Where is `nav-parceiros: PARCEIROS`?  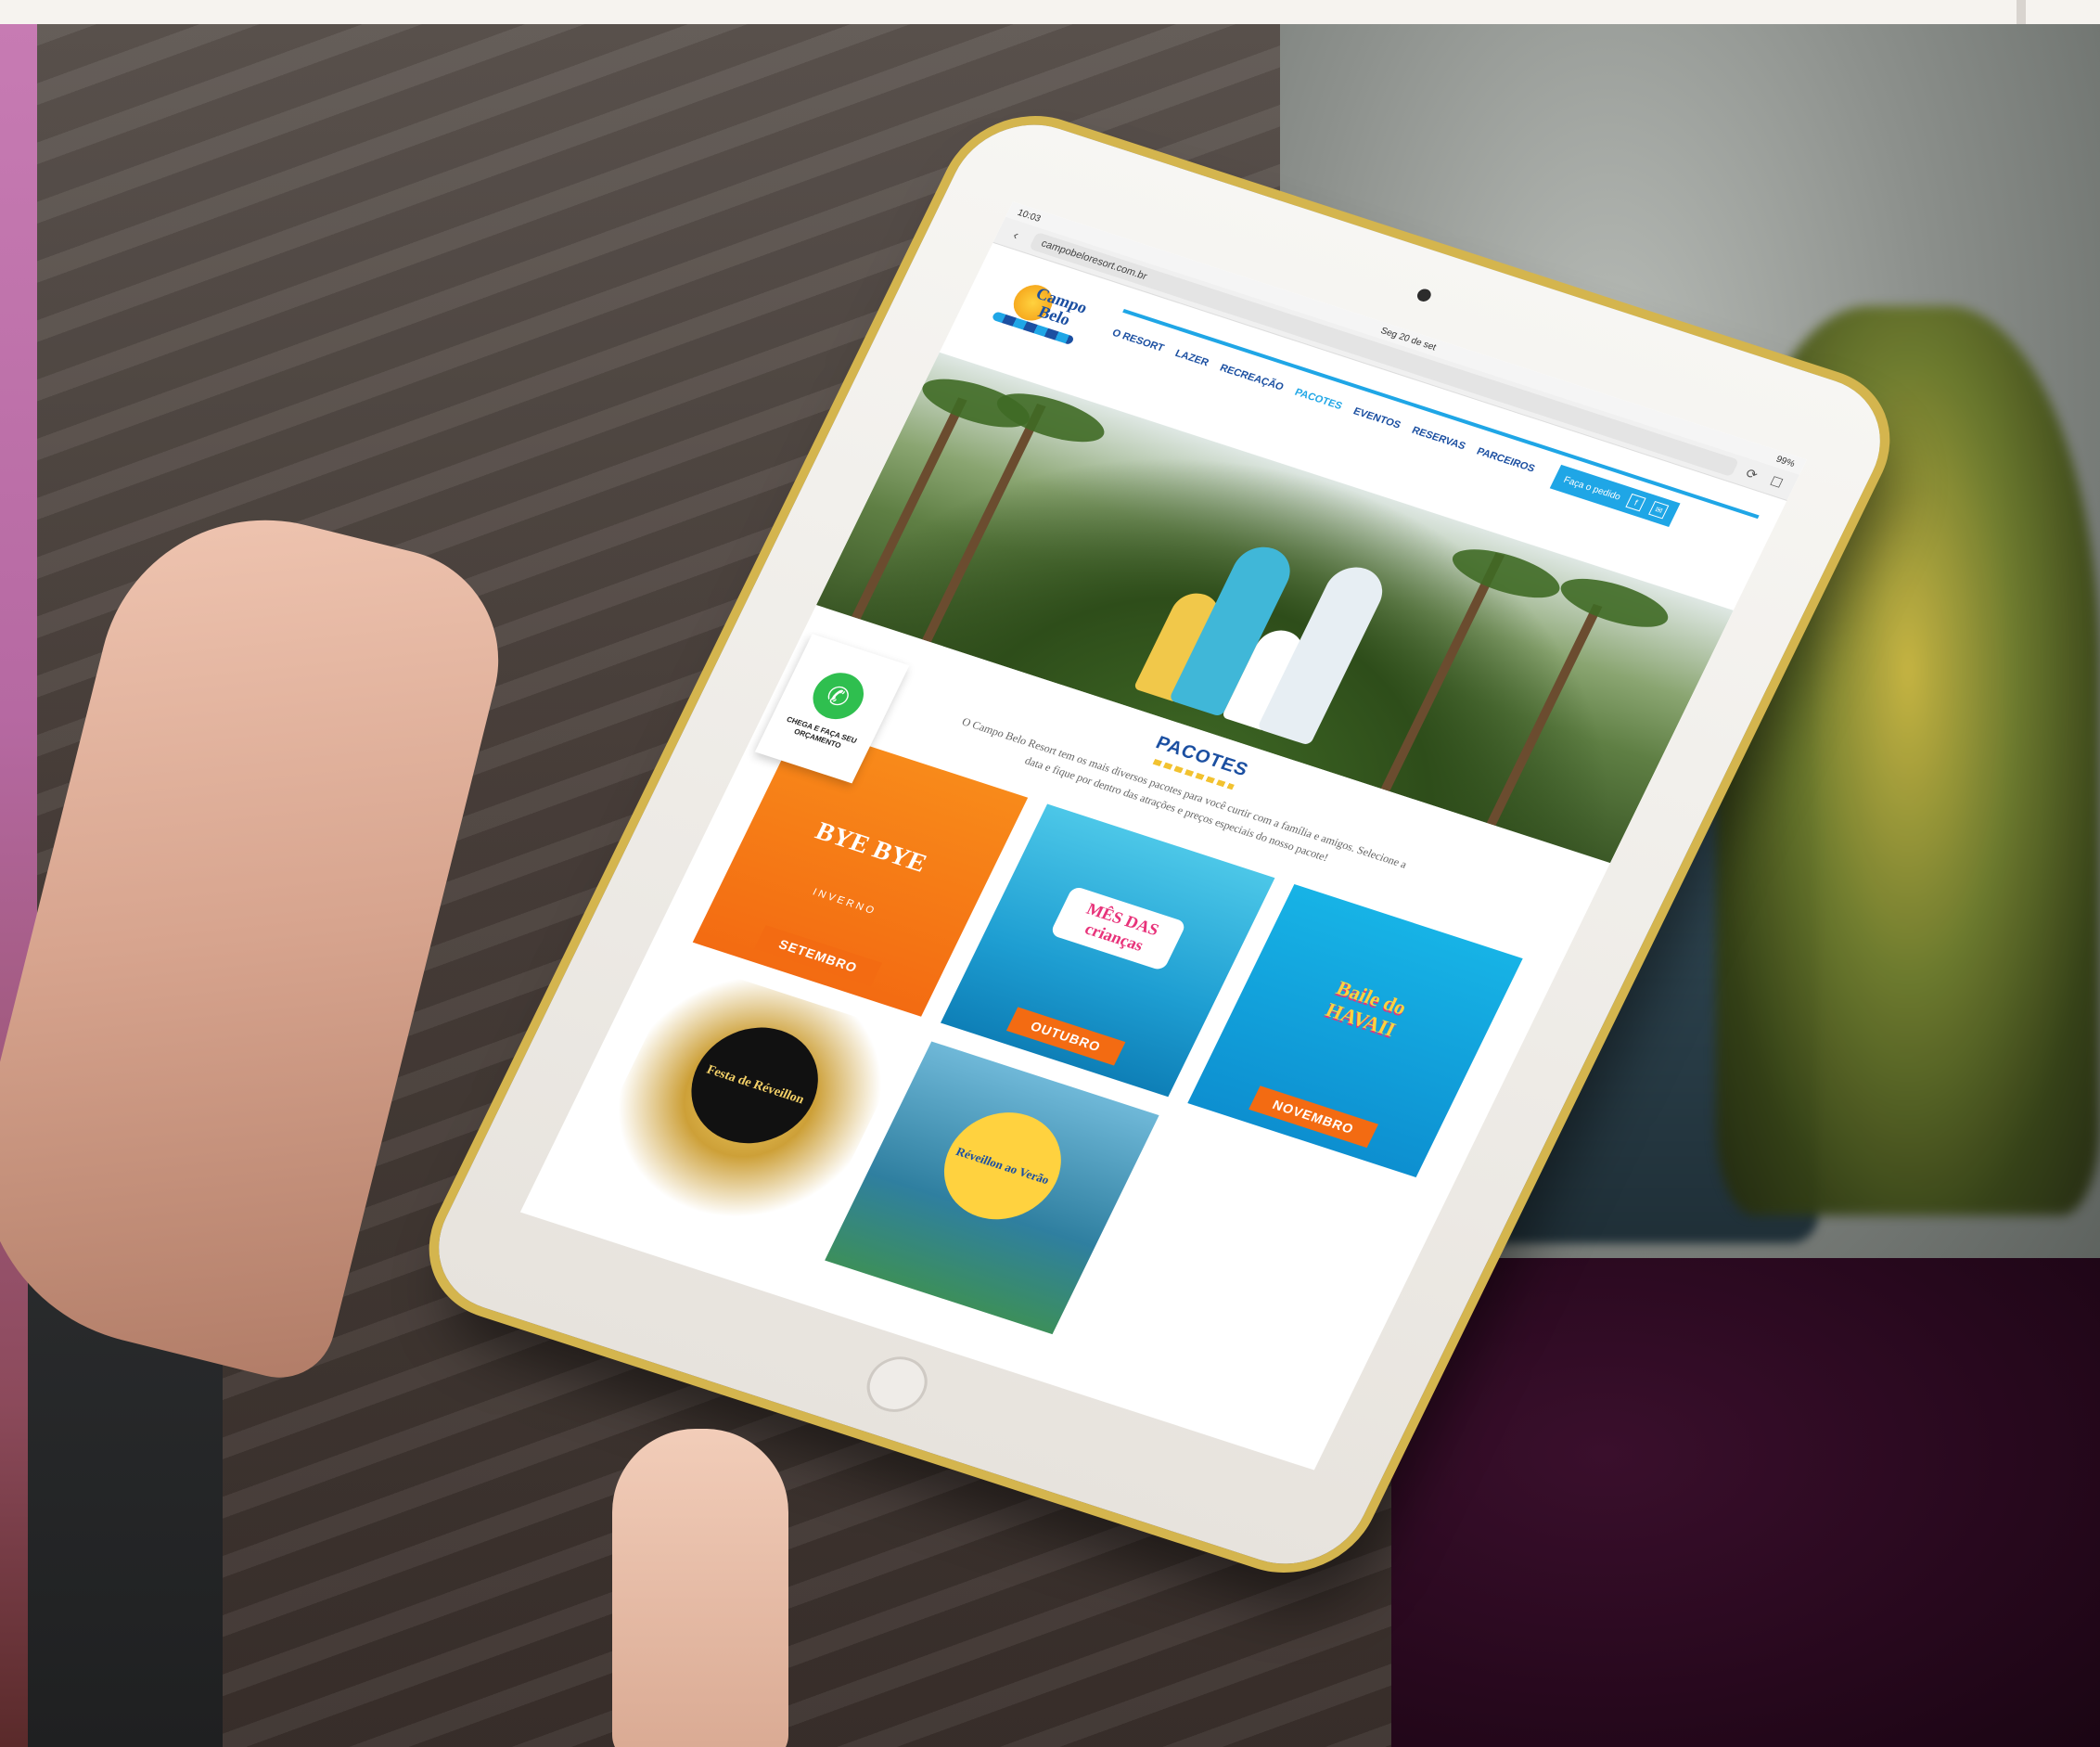 nav-parceiros: PARCEIROS is located at coordinates (1506, 460).